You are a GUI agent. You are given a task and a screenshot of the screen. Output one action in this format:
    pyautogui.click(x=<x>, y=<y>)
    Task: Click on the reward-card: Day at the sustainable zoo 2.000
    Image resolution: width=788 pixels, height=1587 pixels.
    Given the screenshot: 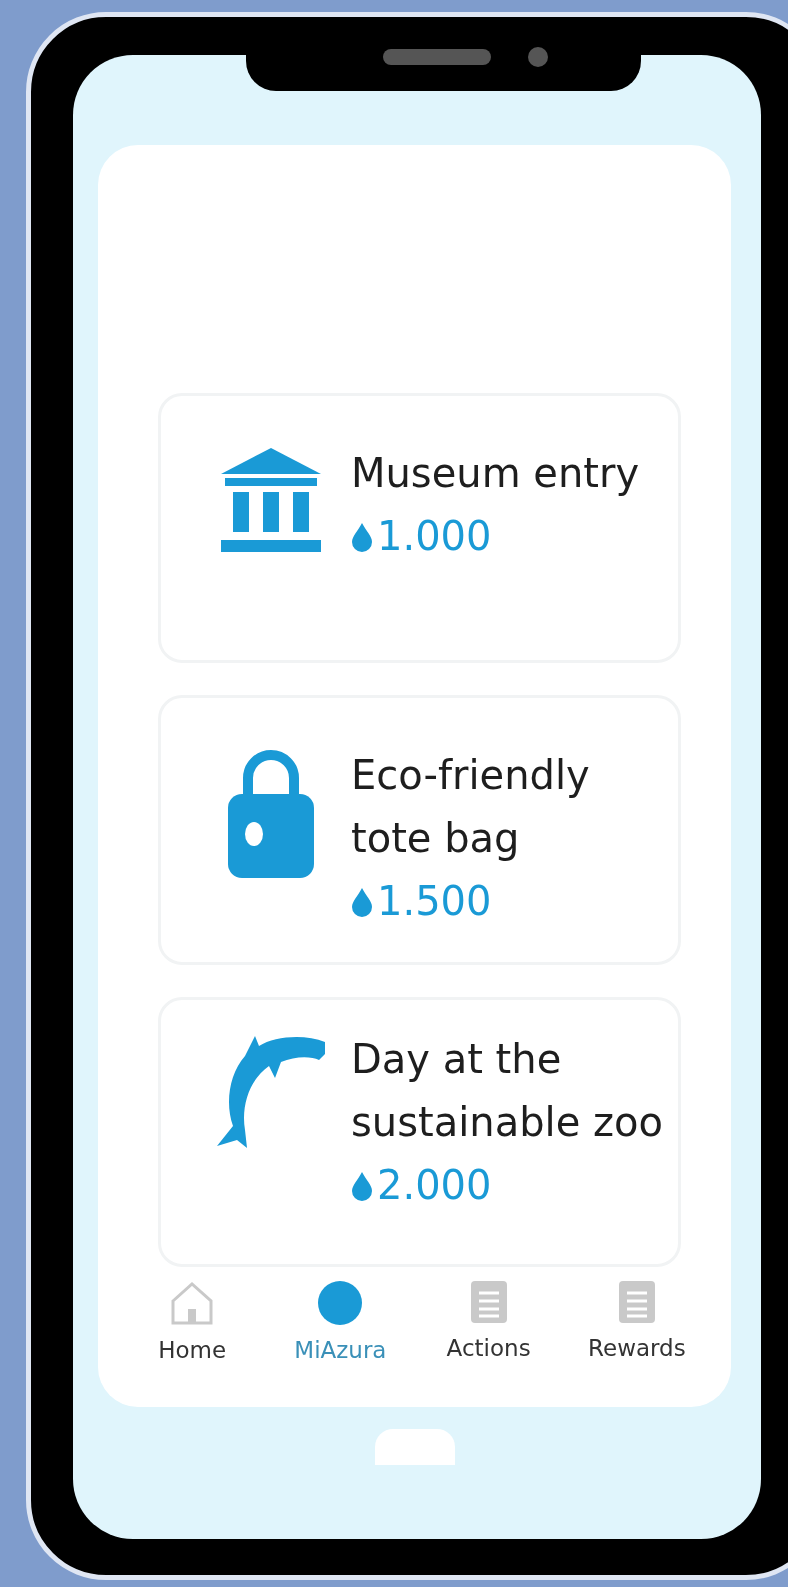 What is the action you would take?
    pyautogui.click(x=419, y=1132)
    